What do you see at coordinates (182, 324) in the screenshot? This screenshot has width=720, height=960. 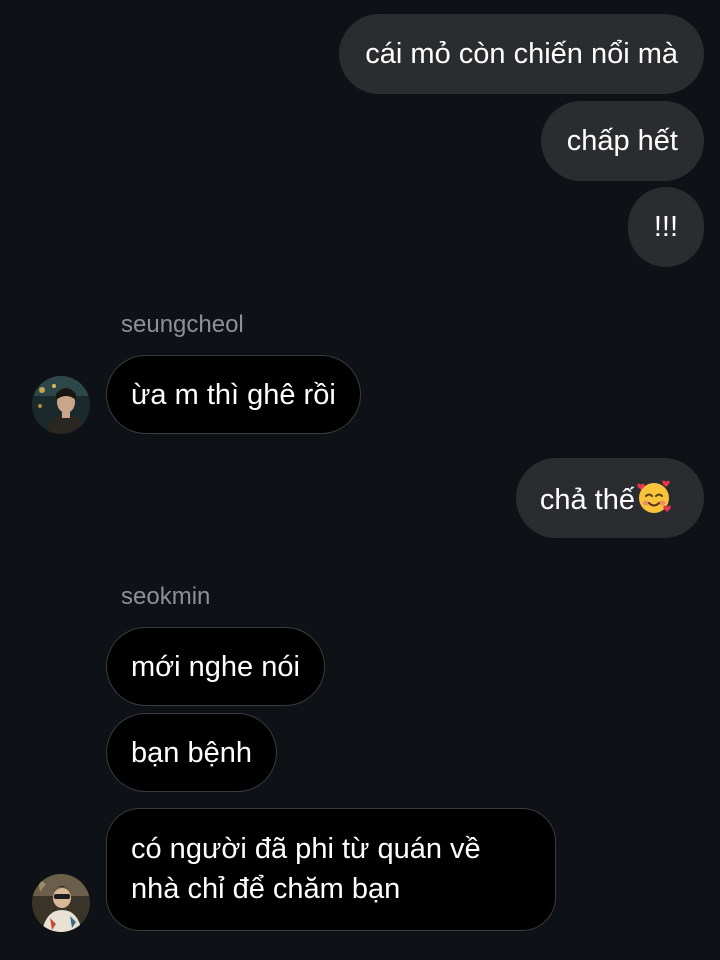 I see `sender-name: seungcheol` at bounding box center [182, 324].